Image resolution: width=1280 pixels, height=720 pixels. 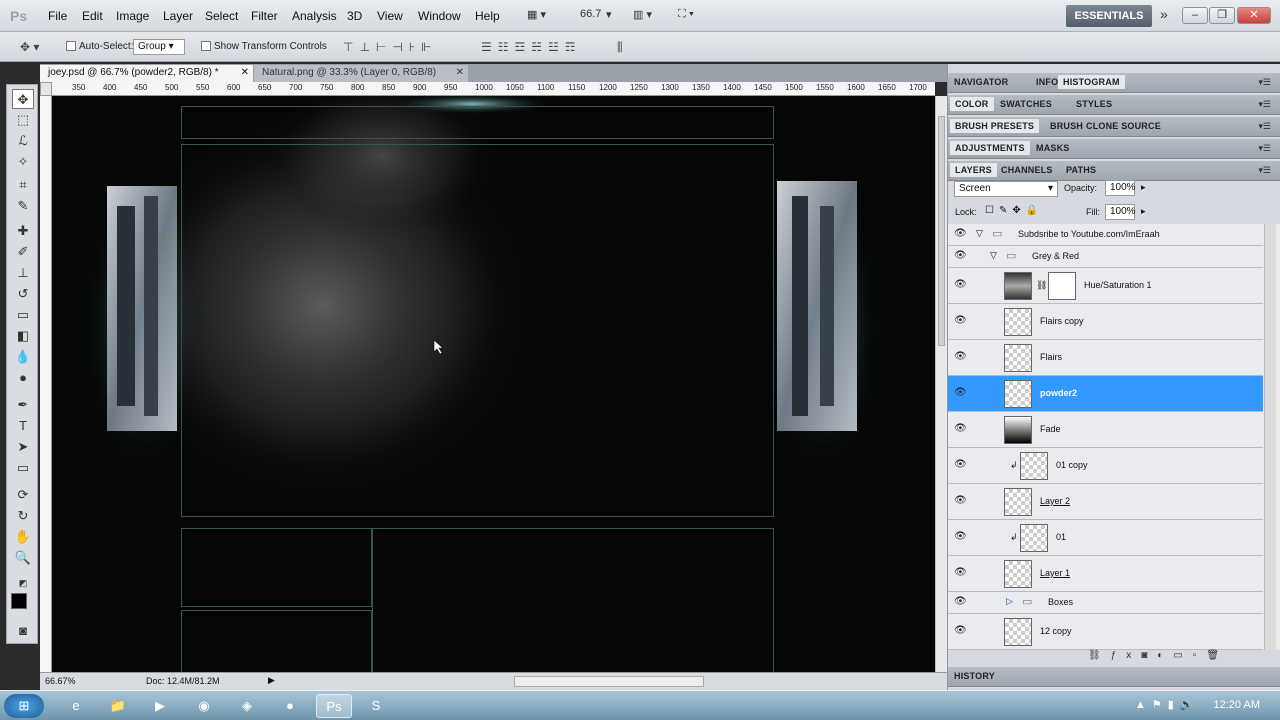 I want to click on menu-image: Image, so click(x=132, y=16).